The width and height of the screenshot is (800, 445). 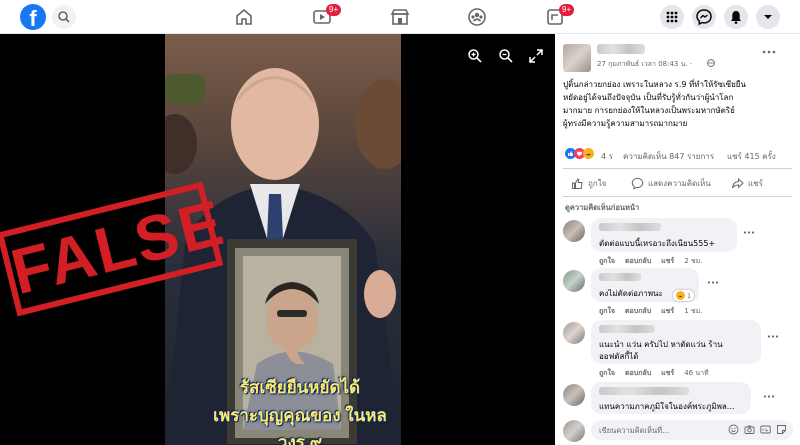 I want to click on messenger-button, so click(x=704, y=17).